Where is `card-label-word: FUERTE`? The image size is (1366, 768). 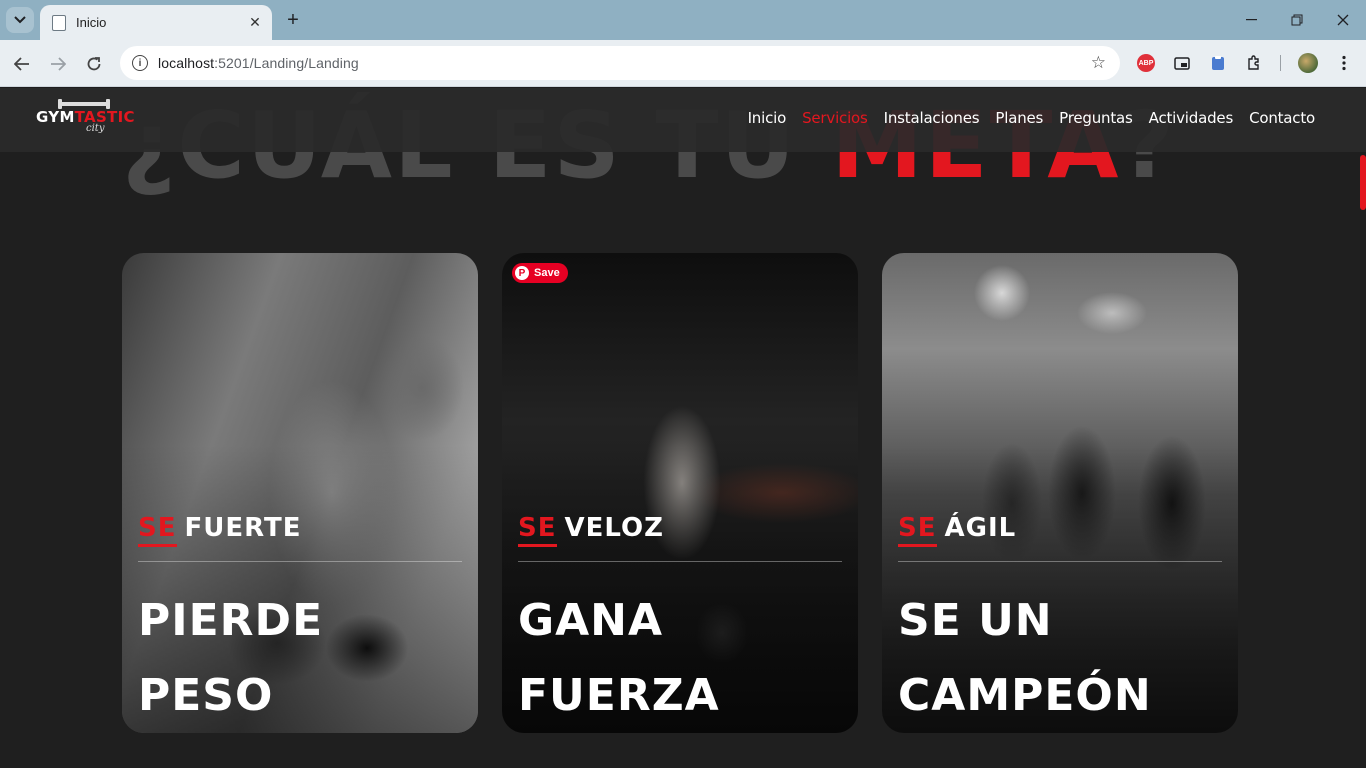
card-label-word: FUERTE is located at coordinates (243, 528).